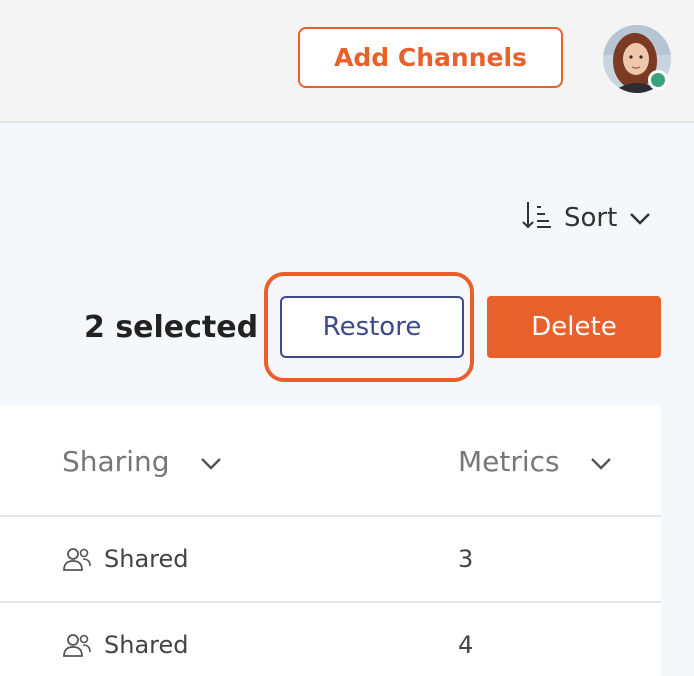  What do you see at coordinates (658, 80) in the screenshot?
I see `online-status-dot` at bounding box center [658, 80].